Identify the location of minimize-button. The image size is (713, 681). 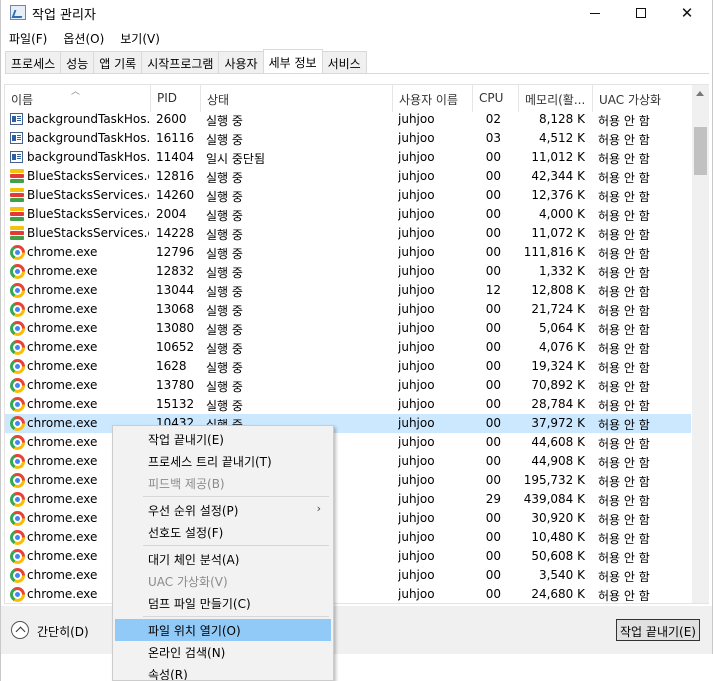
(595, 13).